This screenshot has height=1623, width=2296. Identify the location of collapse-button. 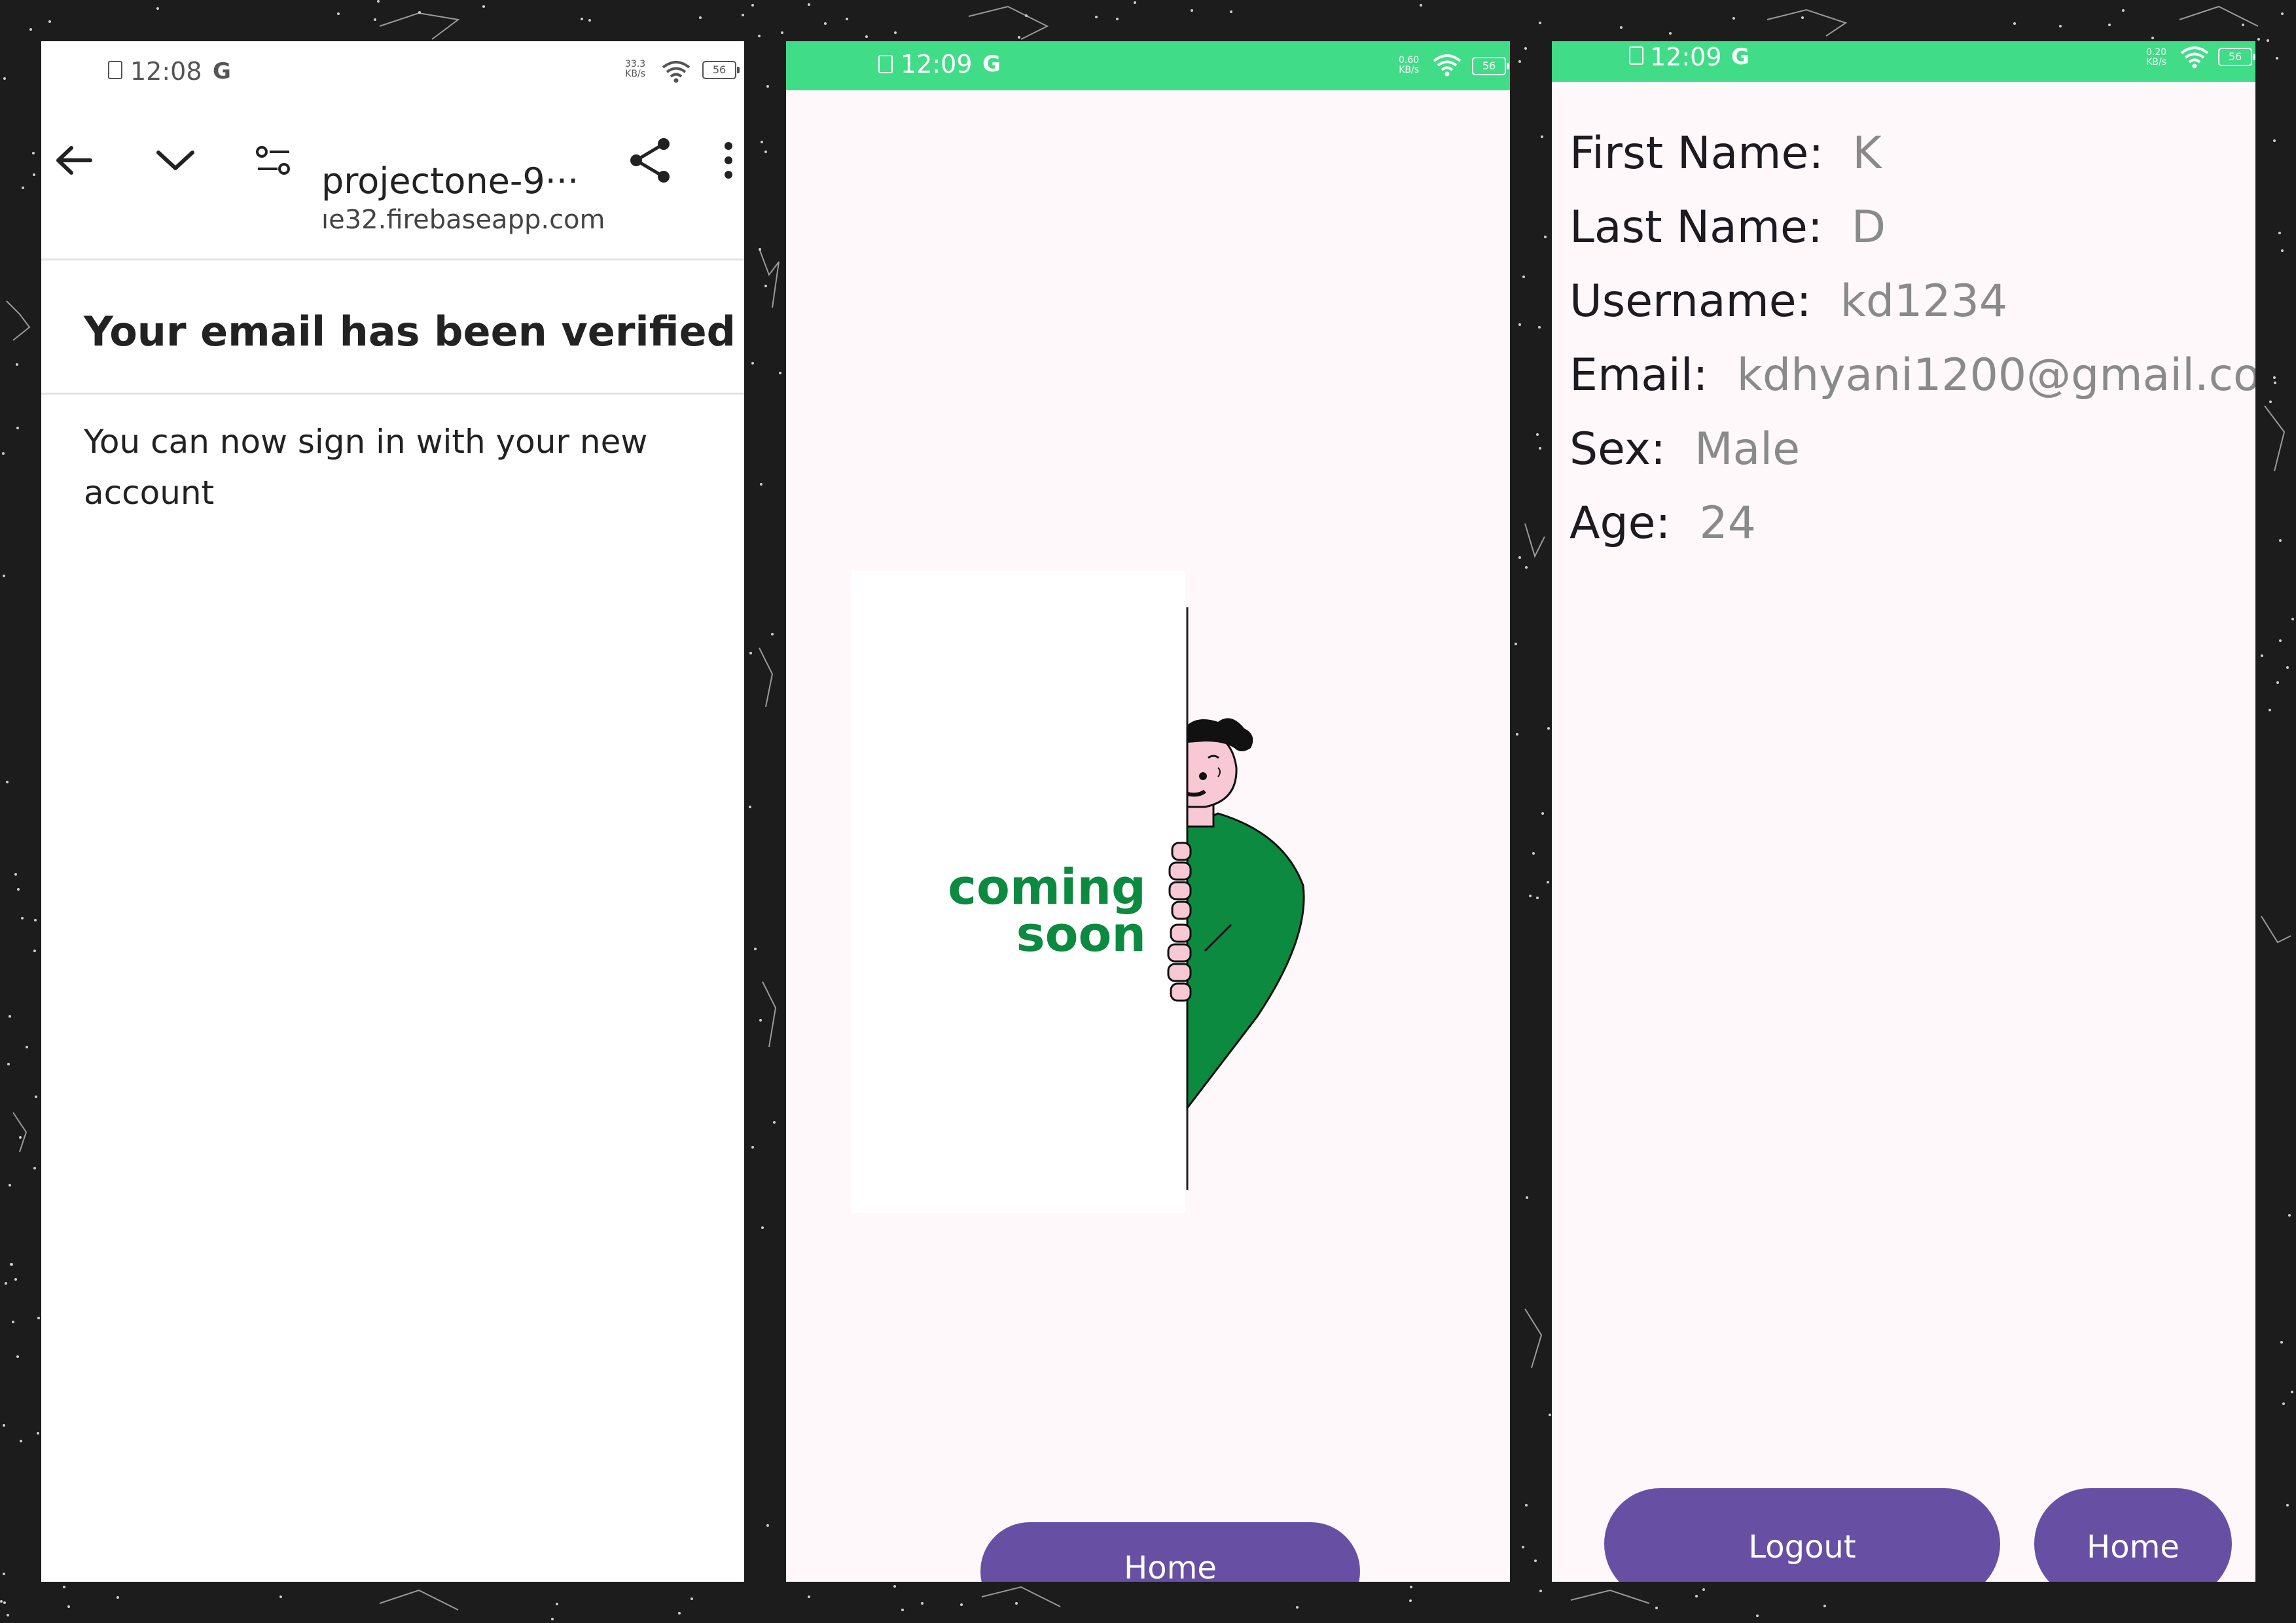
(175, 160).